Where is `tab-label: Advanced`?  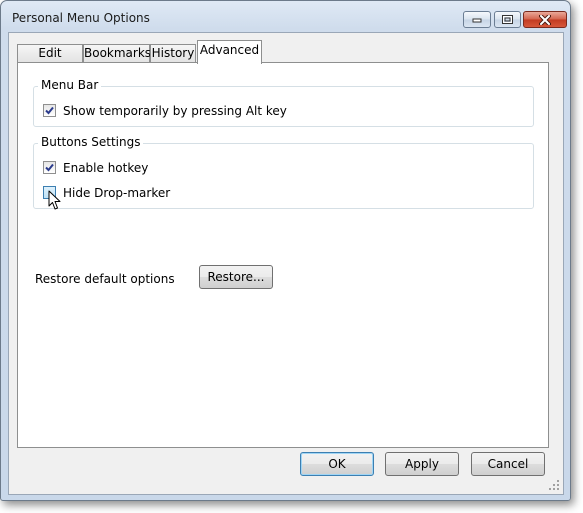 tab-label: Advanced is located at coordinates (229, 50).